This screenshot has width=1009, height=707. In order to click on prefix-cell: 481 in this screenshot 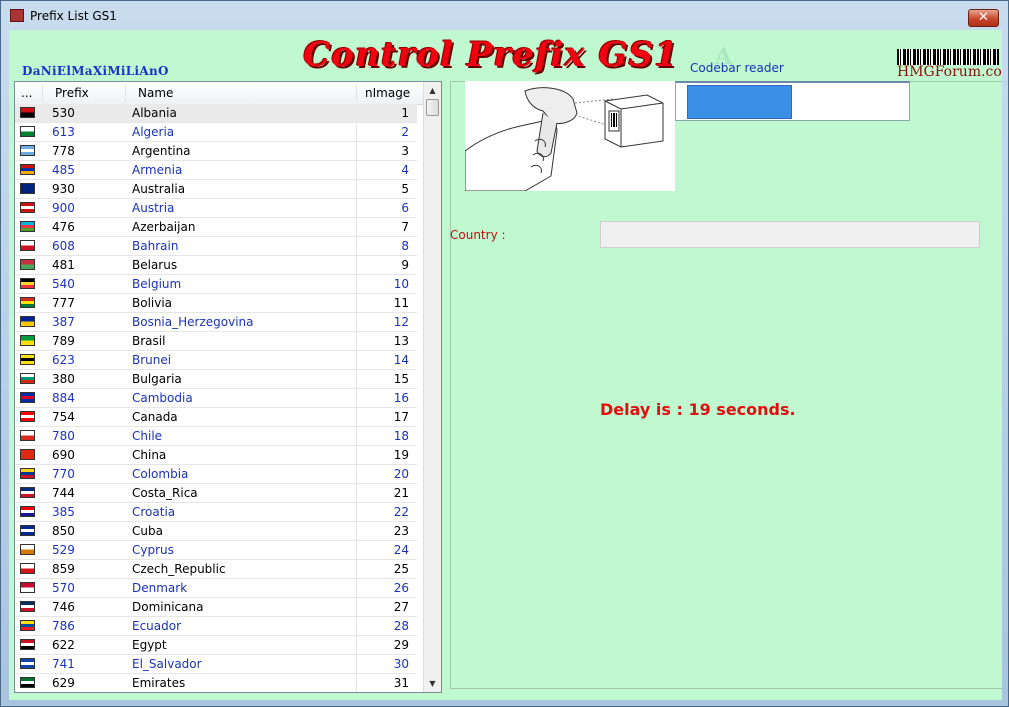, I will do `click(63, 265)`.